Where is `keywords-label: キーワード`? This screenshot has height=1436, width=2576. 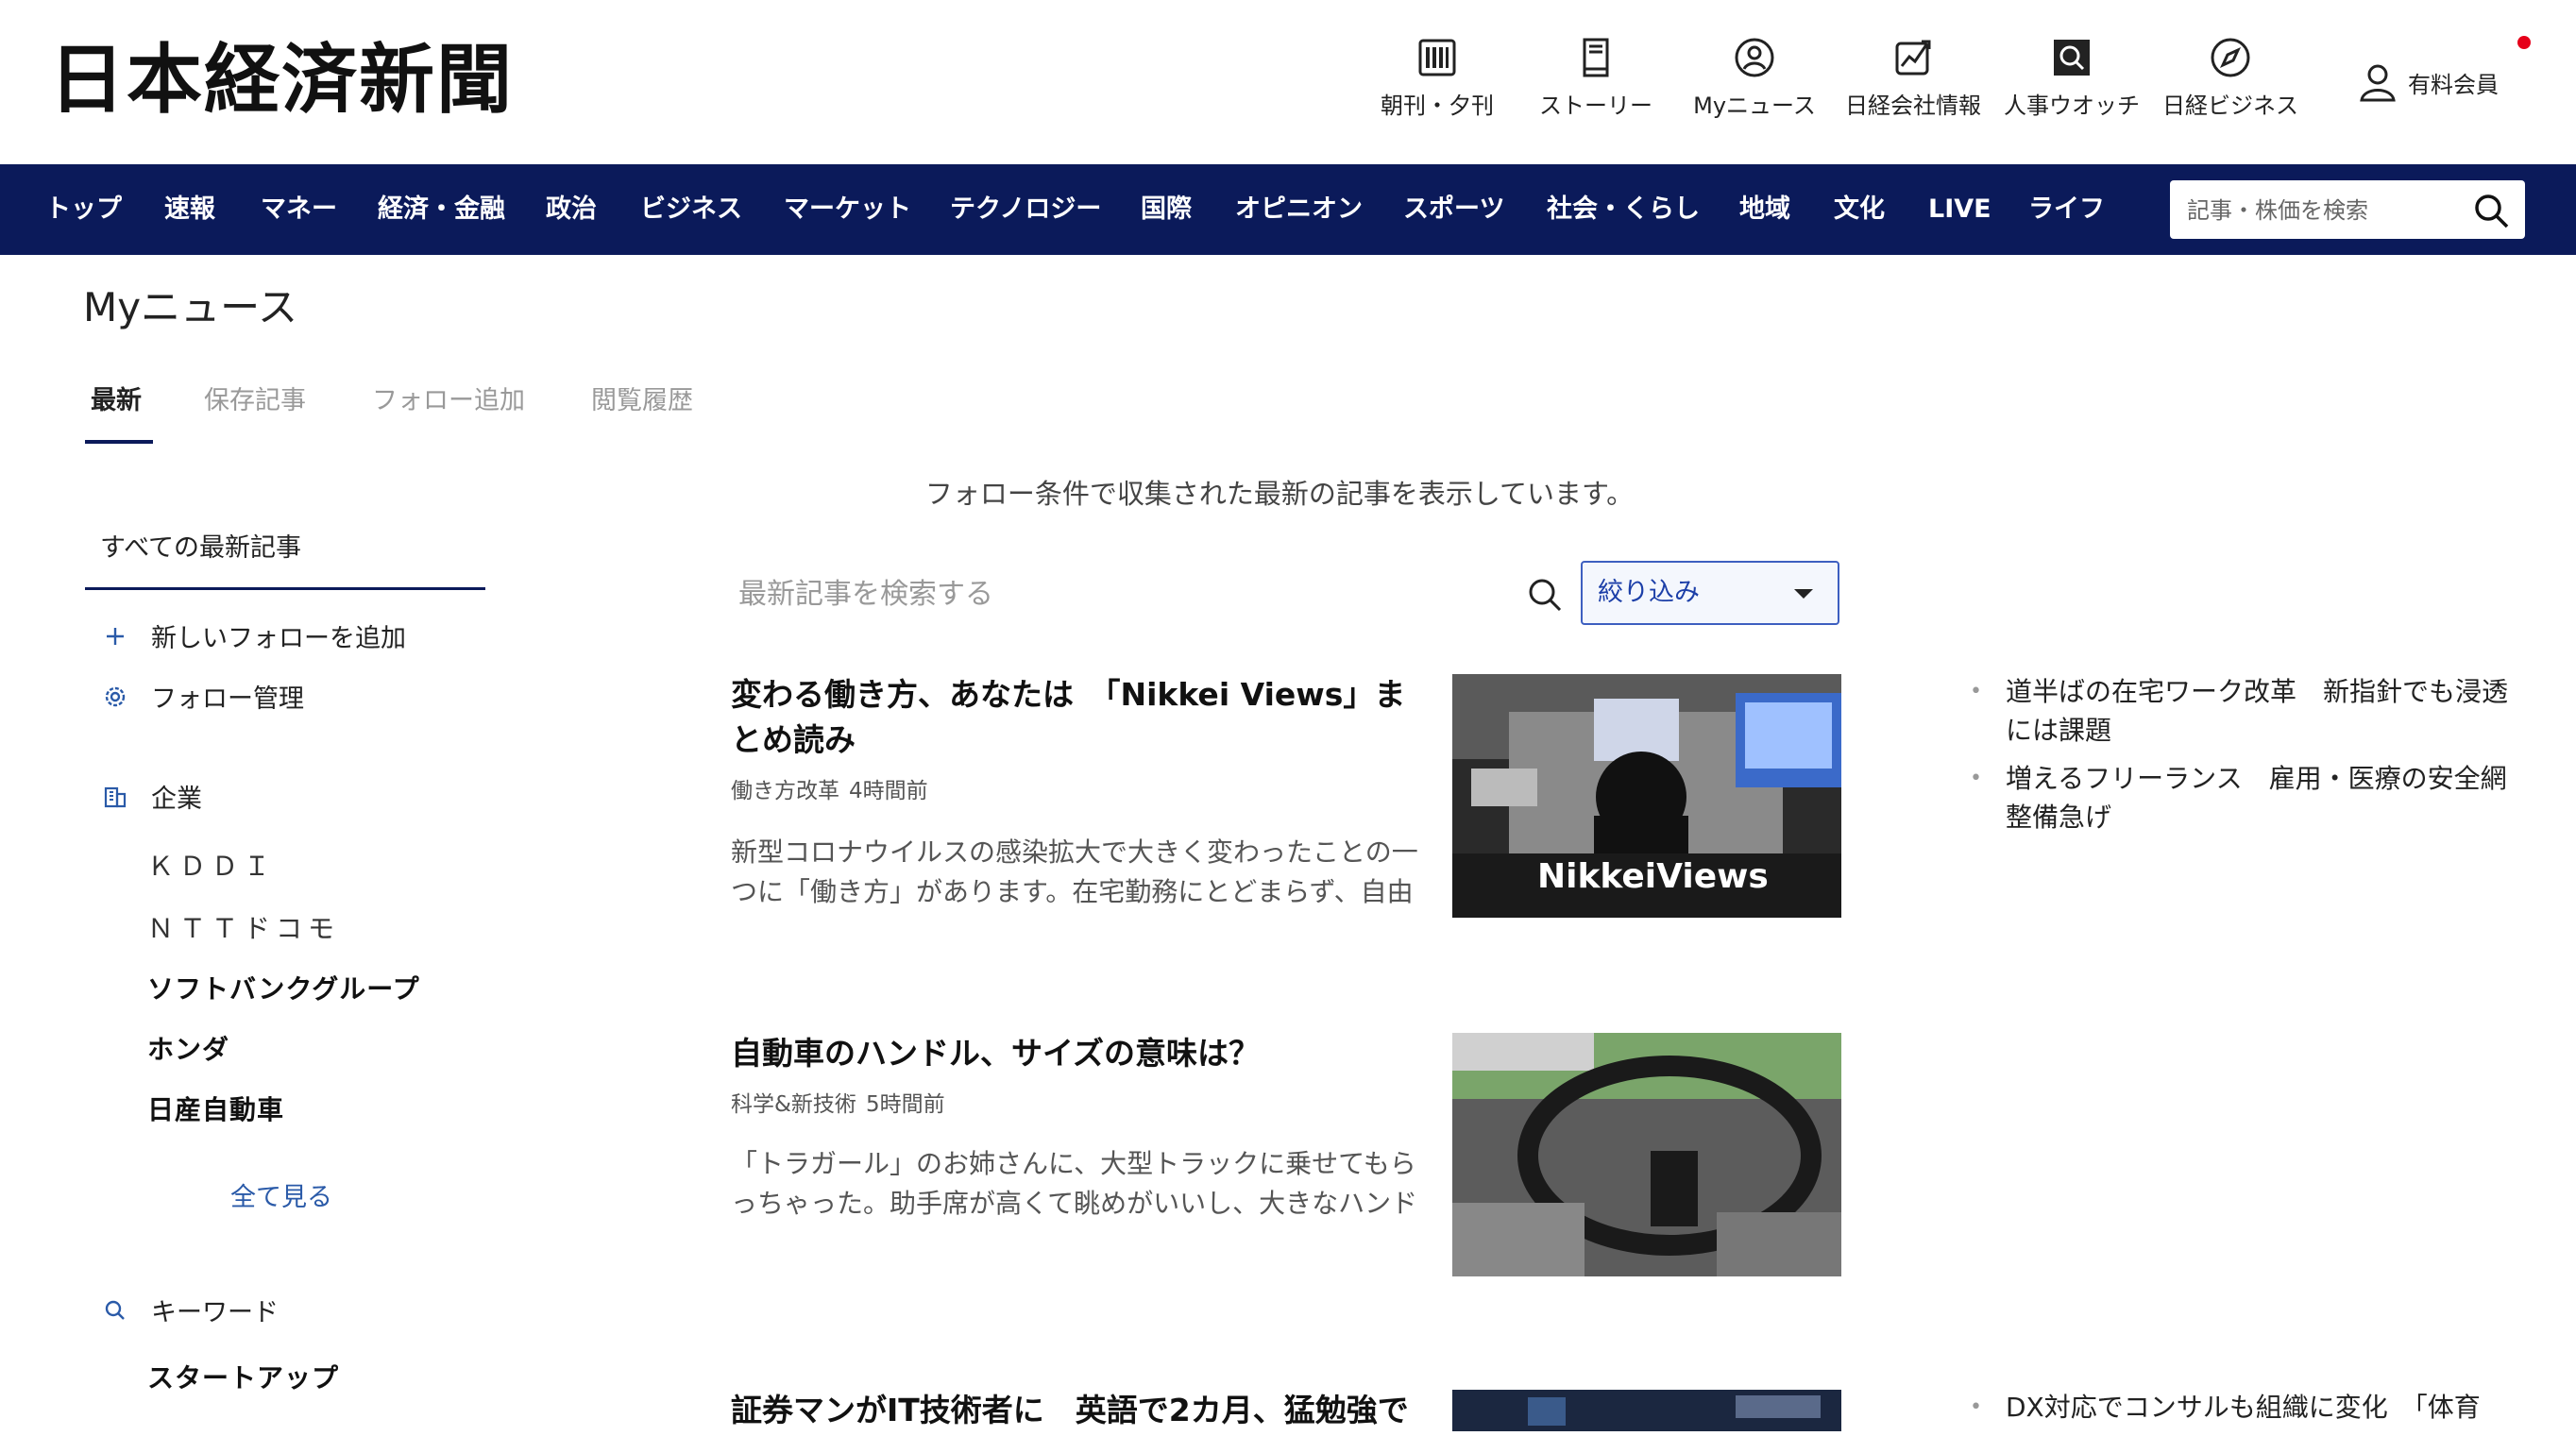
keywords-label: キーワード is located at coordinates (215, 1312).